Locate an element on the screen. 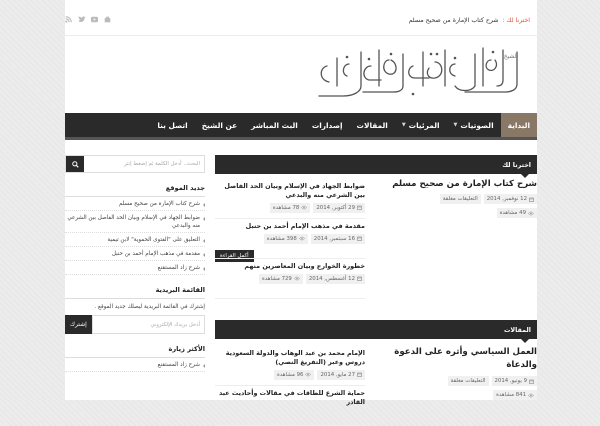 This screenshot has height=426, width=600. post-date: 27 مايو, 2014 is located at coordinates (337, 375).